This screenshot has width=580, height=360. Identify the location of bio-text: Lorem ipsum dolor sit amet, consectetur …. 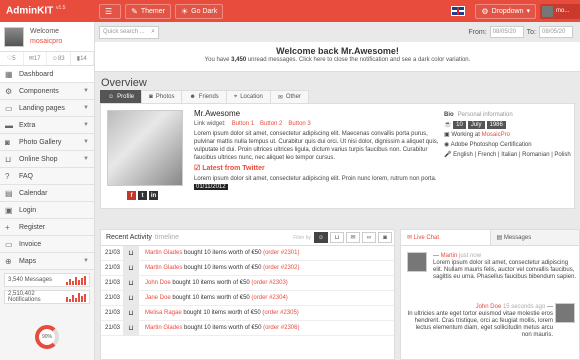
(316, 146).